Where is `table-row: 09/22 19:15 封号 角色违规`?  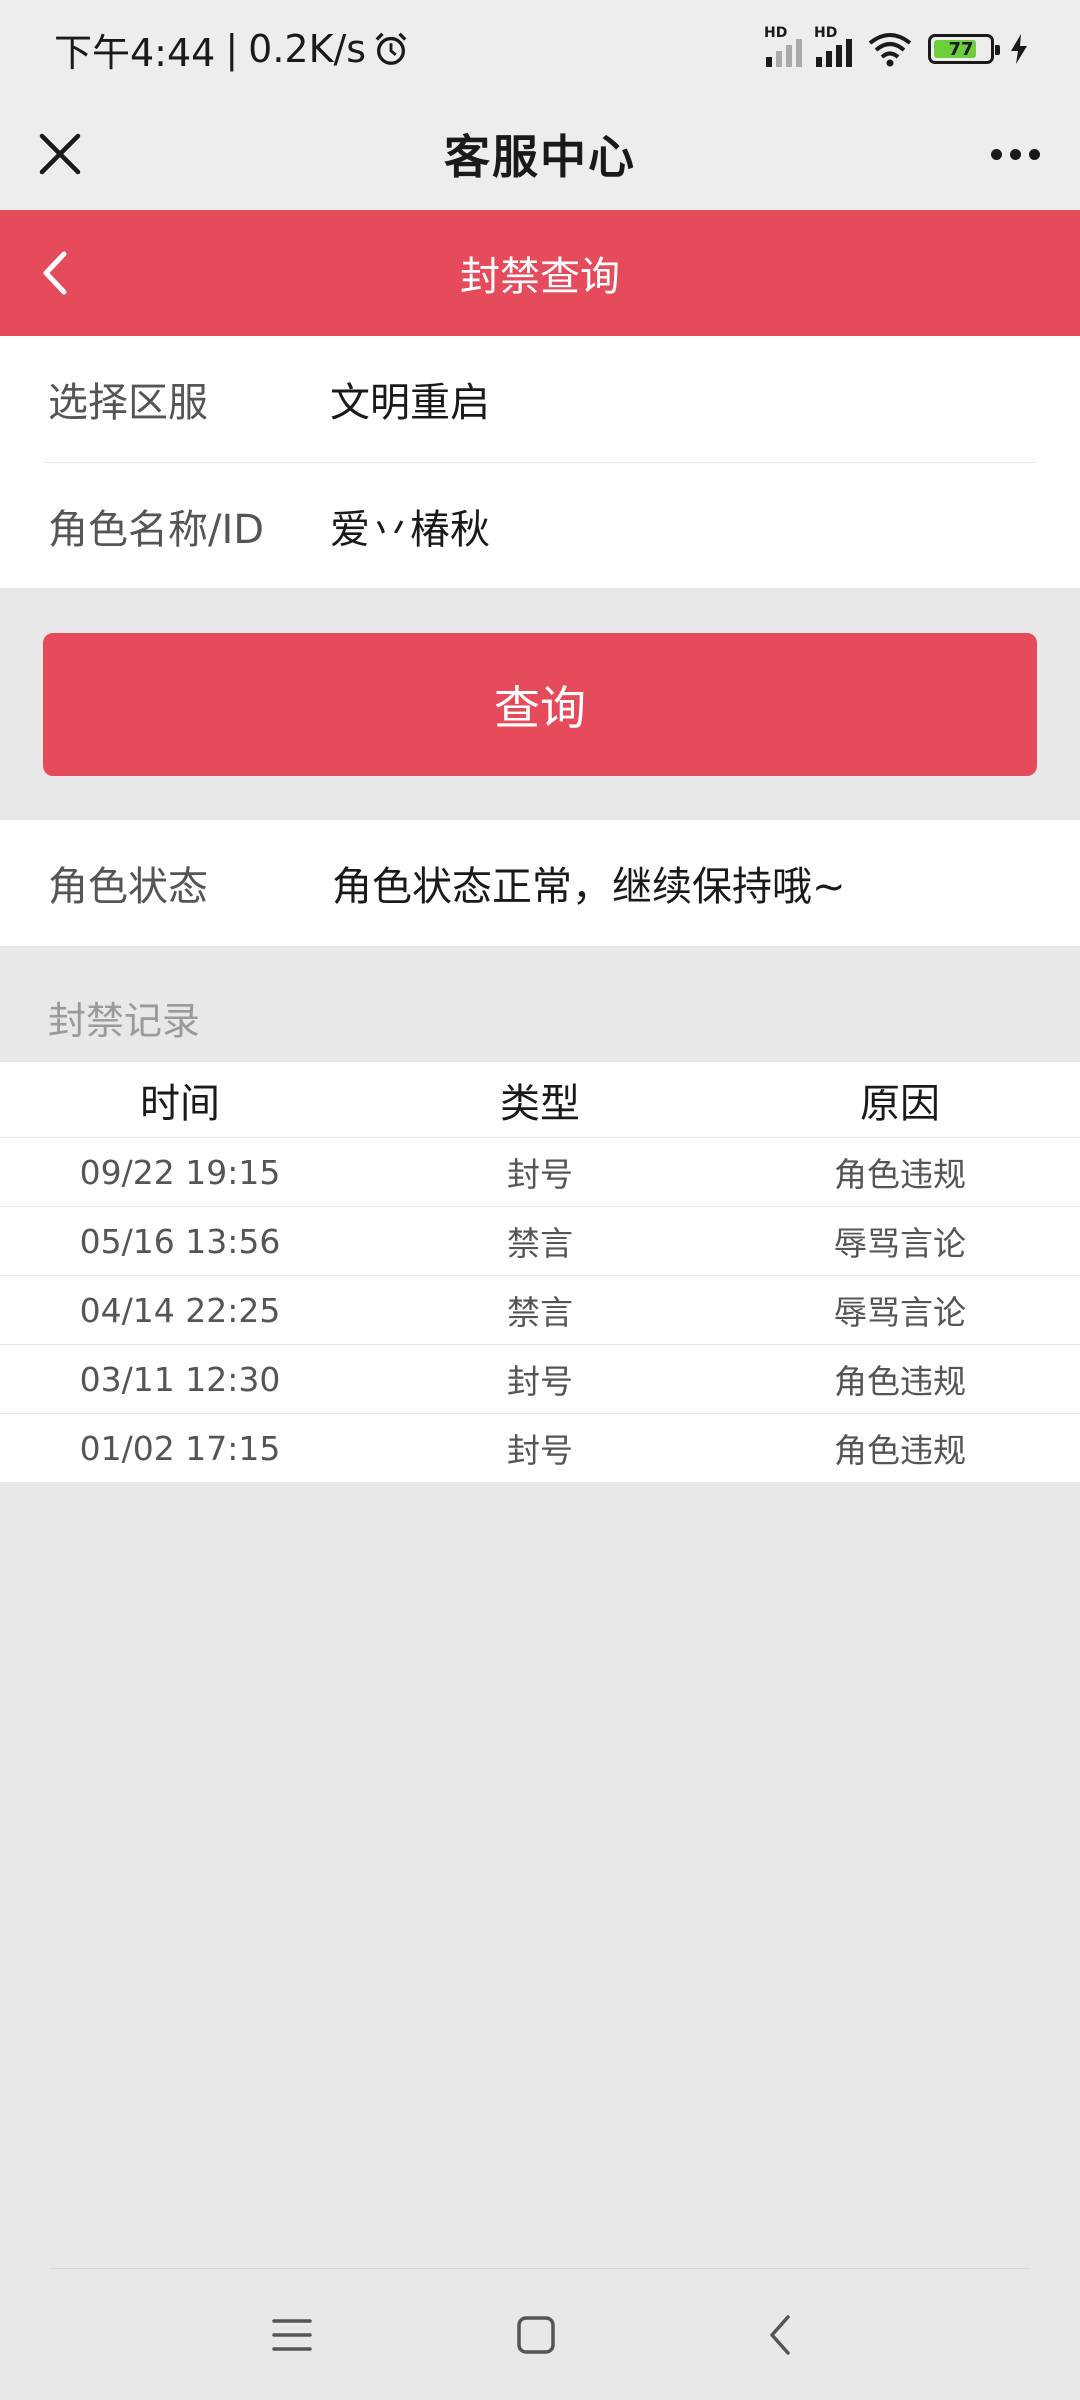
table-row: 09/22 19:15 封号 角色违规 is located at coordinates (540, 1172).